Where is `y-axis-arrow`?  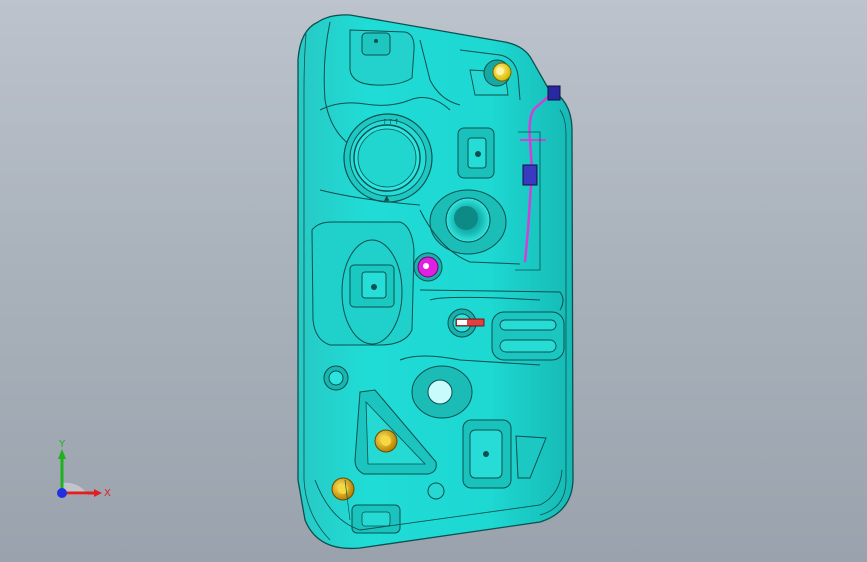
y-axis-arrow is located at coordinates (62, 454).